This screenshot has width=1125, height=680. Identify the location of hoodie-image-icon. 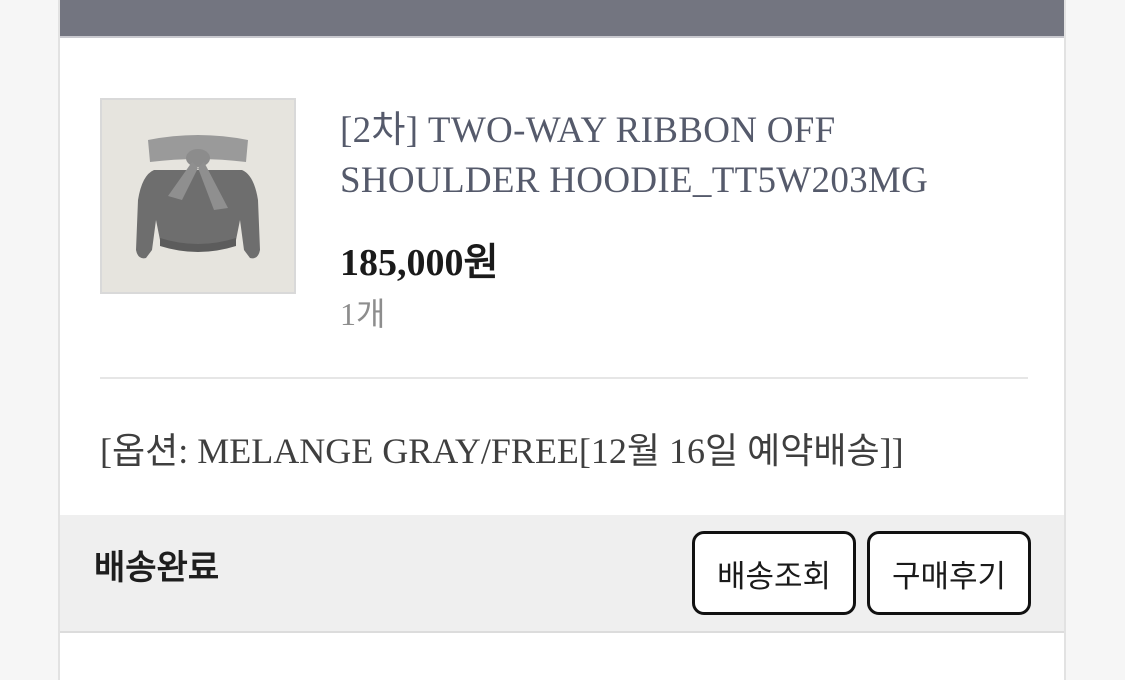
(198, 196).